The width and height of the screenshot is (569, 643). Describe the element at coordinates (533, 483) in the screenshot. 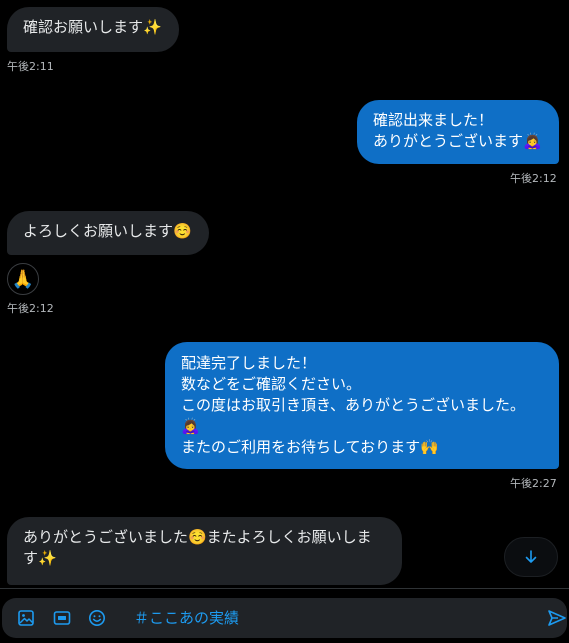

I see `message-timestamp: 午後2:27` at that location.